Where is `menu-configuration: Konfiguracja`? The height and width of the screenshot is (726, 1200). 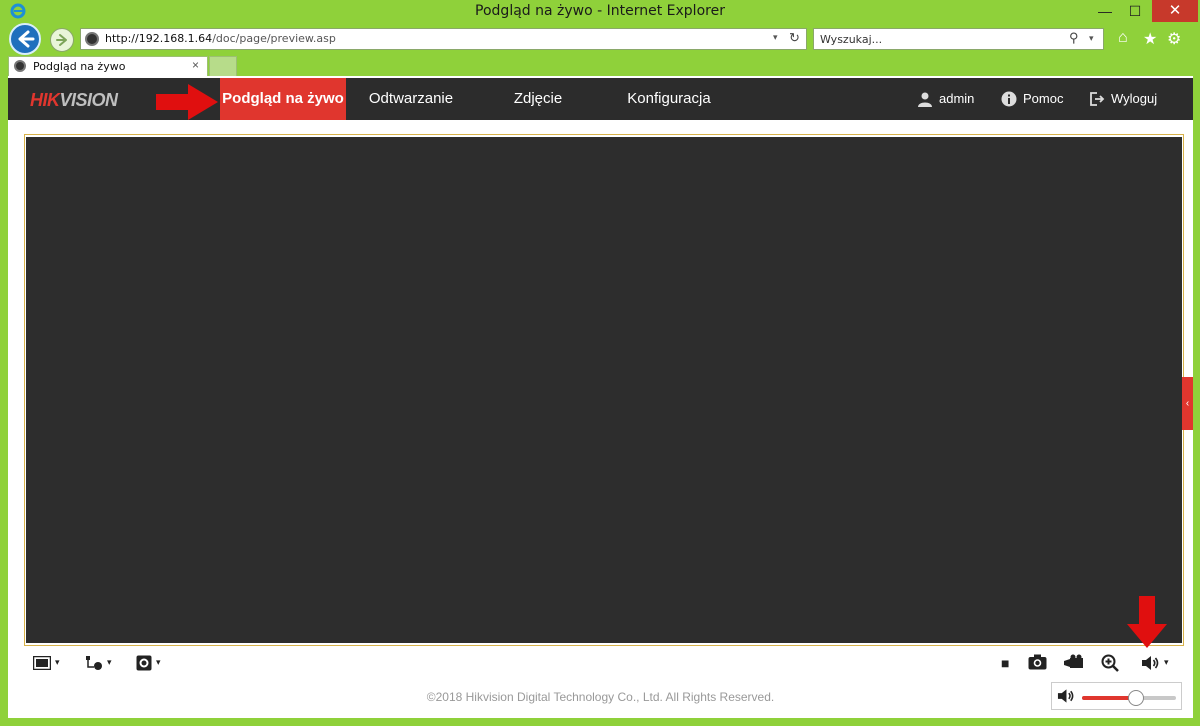 menu-configuration: Konfiguracja is located at coordinates (669, 99).